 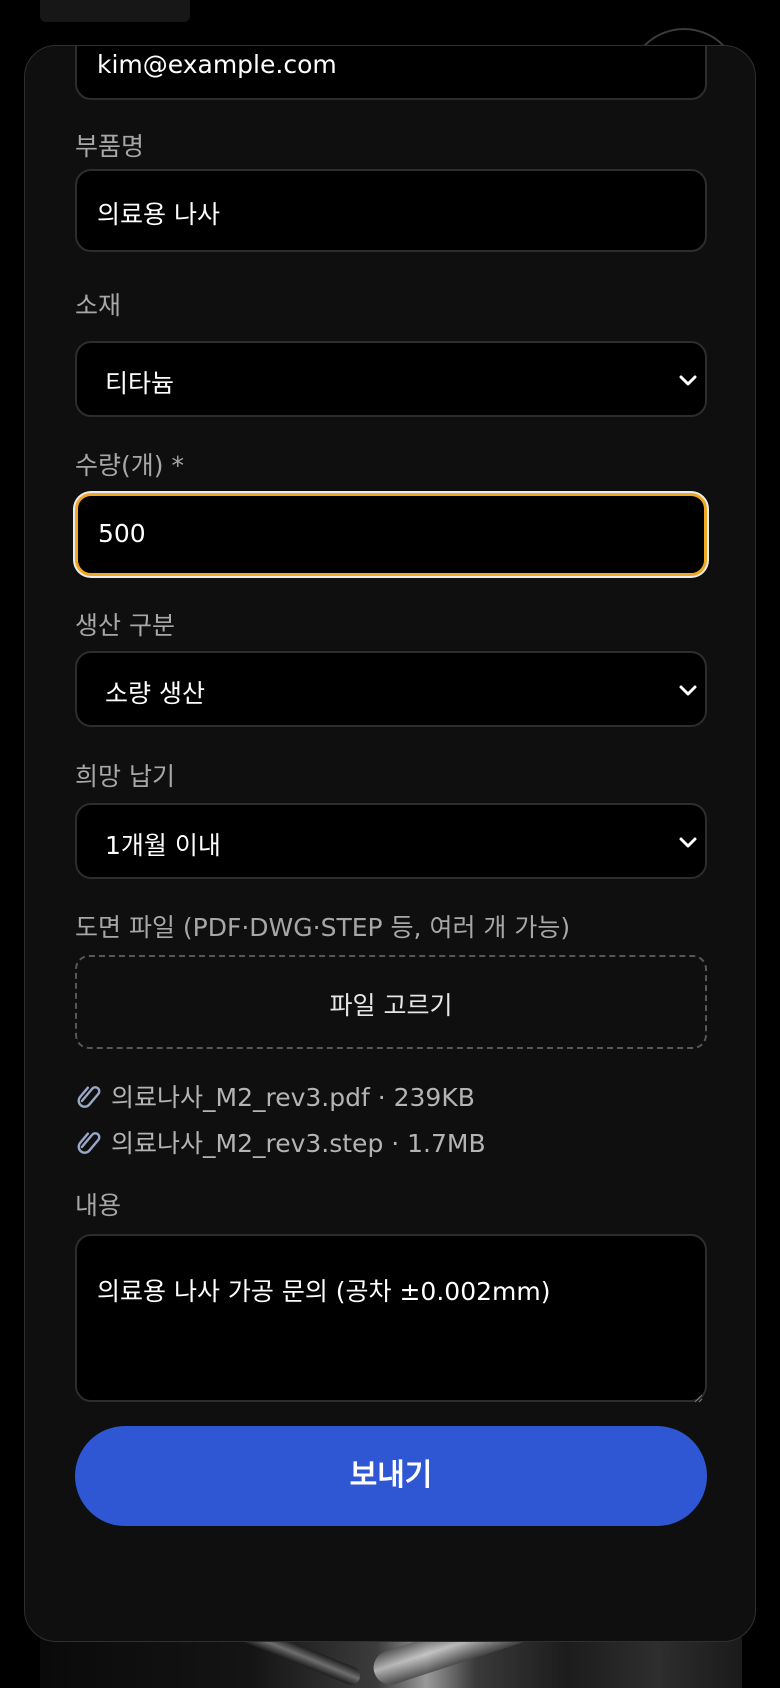 I want to click on part-name-input: 의료용 나사, so click(x=391, y=210).